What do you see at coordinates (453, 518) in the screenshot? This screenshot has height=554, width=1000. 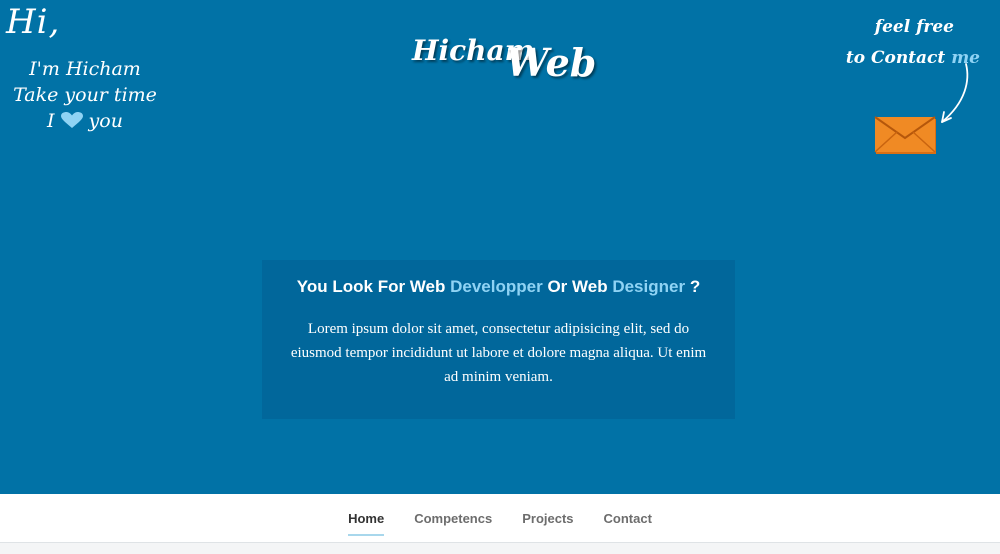 I see `nav-item-competencs: Competencs` at bounding box center [453, 518].